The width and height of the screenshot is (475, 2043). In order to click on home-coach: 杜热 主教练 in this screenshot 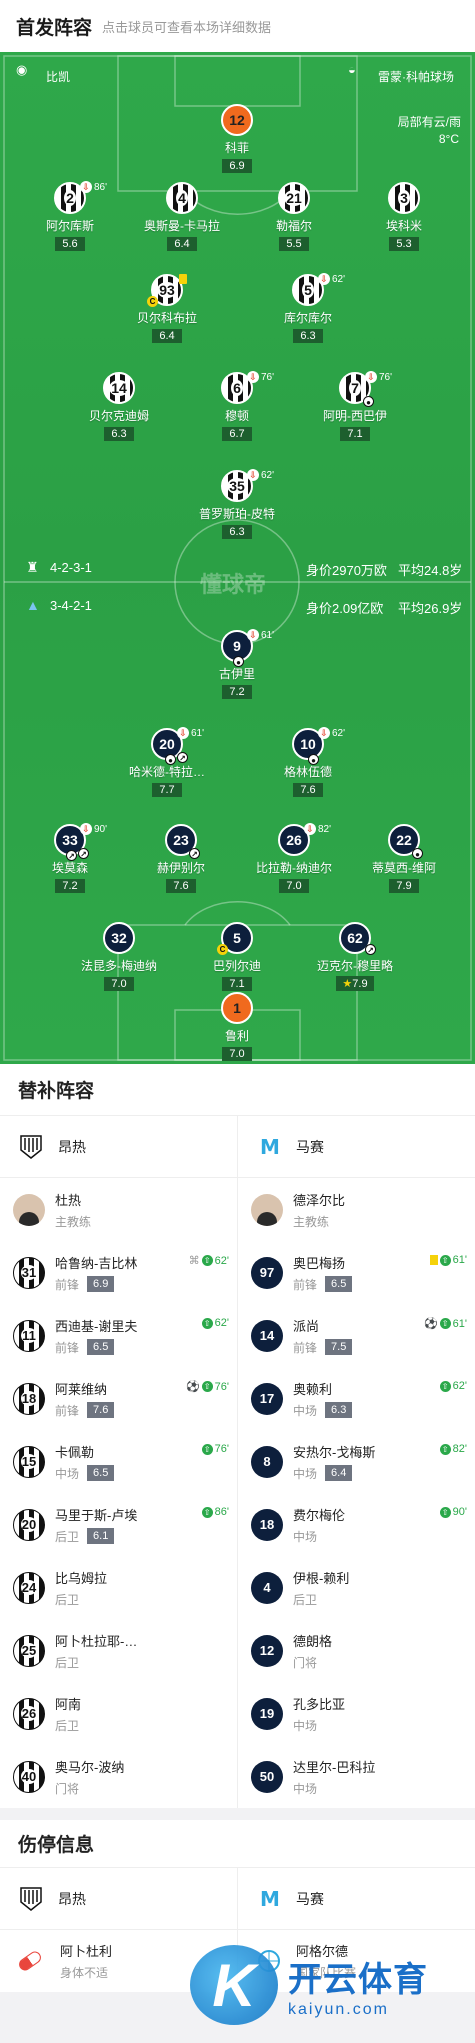, I will do `click(118, 1209)`.